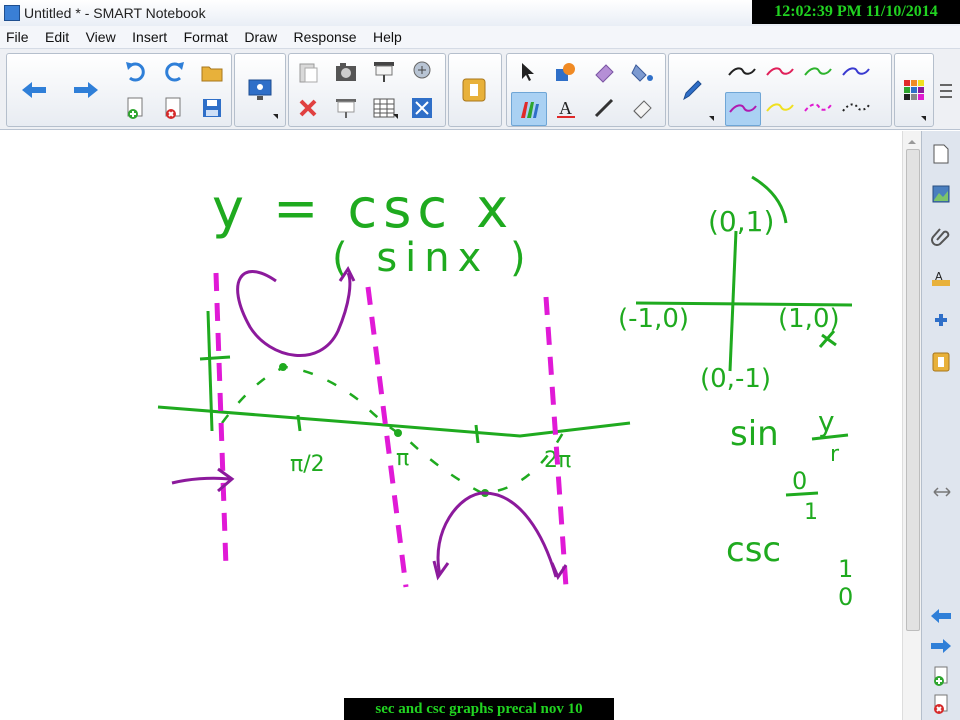 Image resolution: width=960 pixels, height=720 pixels. Describe the element at coordinates (529, 109) in the screenshot. I see `magic-pen-icon` at that location.